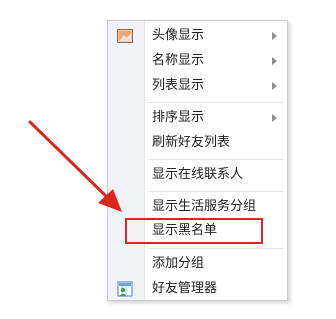 The height and width of the screenshot is (319, 336). I want to click on annotation-arrow-icon, so click(75, 166).